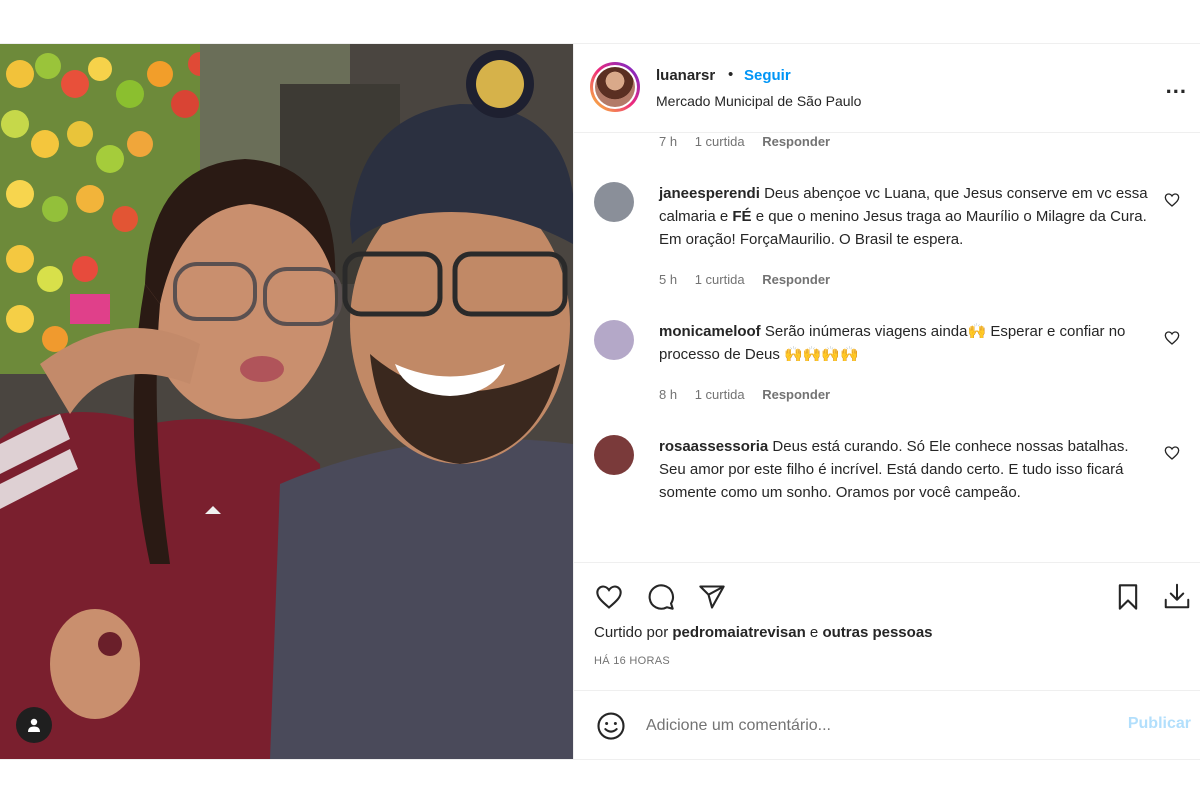  What do you see at coordinates (866, 726) in the screenshot?
I see `comment-input` at bounding box center [866, 726].